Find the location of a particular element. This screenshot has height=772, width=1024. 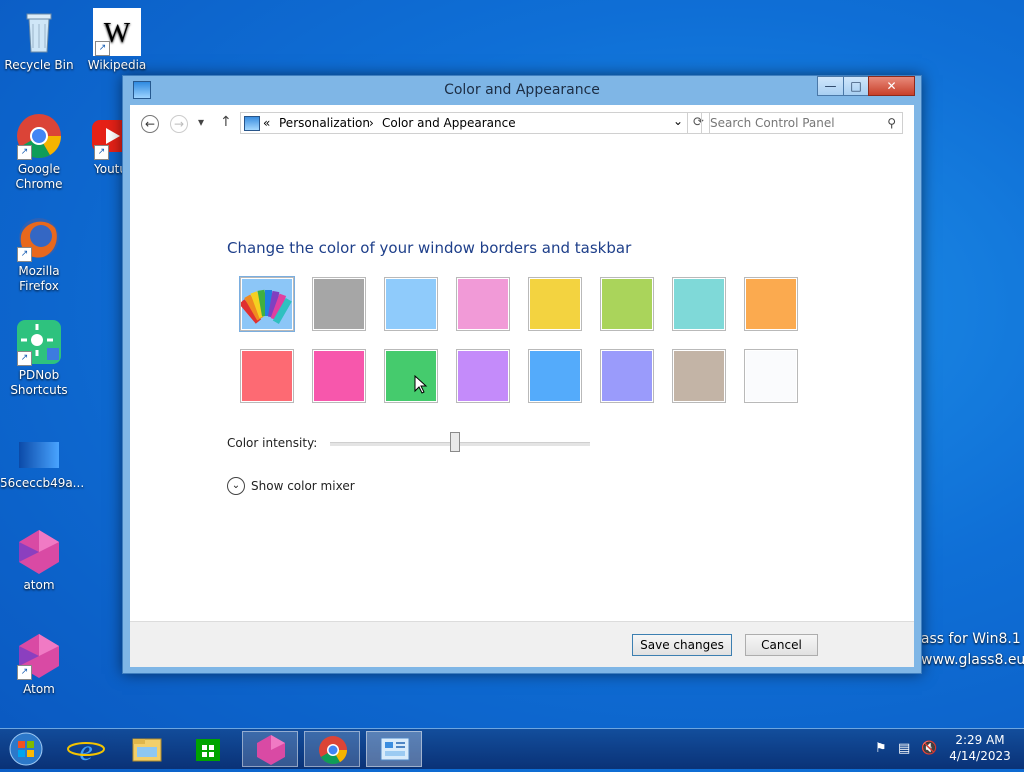

desktop-icon-label: Atom is located at coordinates (39, 689).